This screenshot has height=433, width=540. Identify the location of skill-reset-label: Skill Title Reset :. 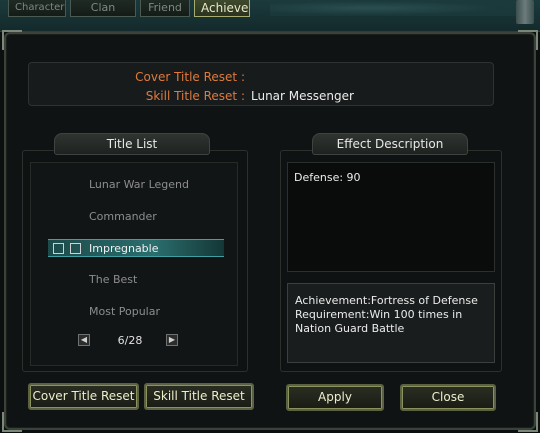
(195, 96).